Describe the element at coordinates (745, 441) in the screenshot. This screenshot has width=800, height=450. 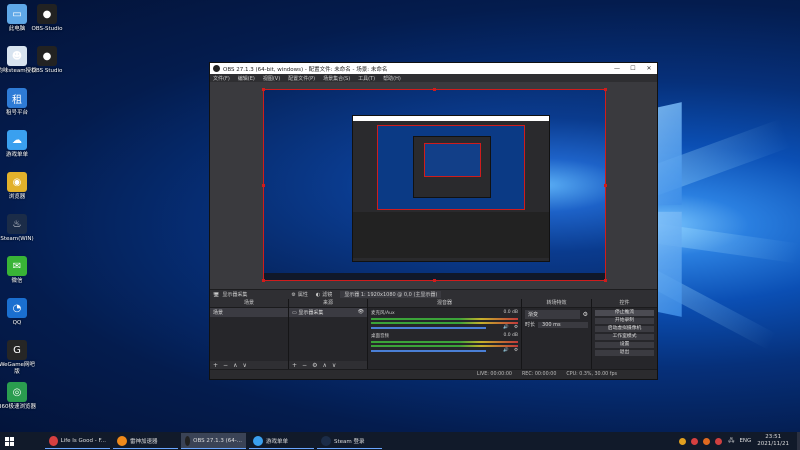
I see `language-indicator: ENG` at that location.